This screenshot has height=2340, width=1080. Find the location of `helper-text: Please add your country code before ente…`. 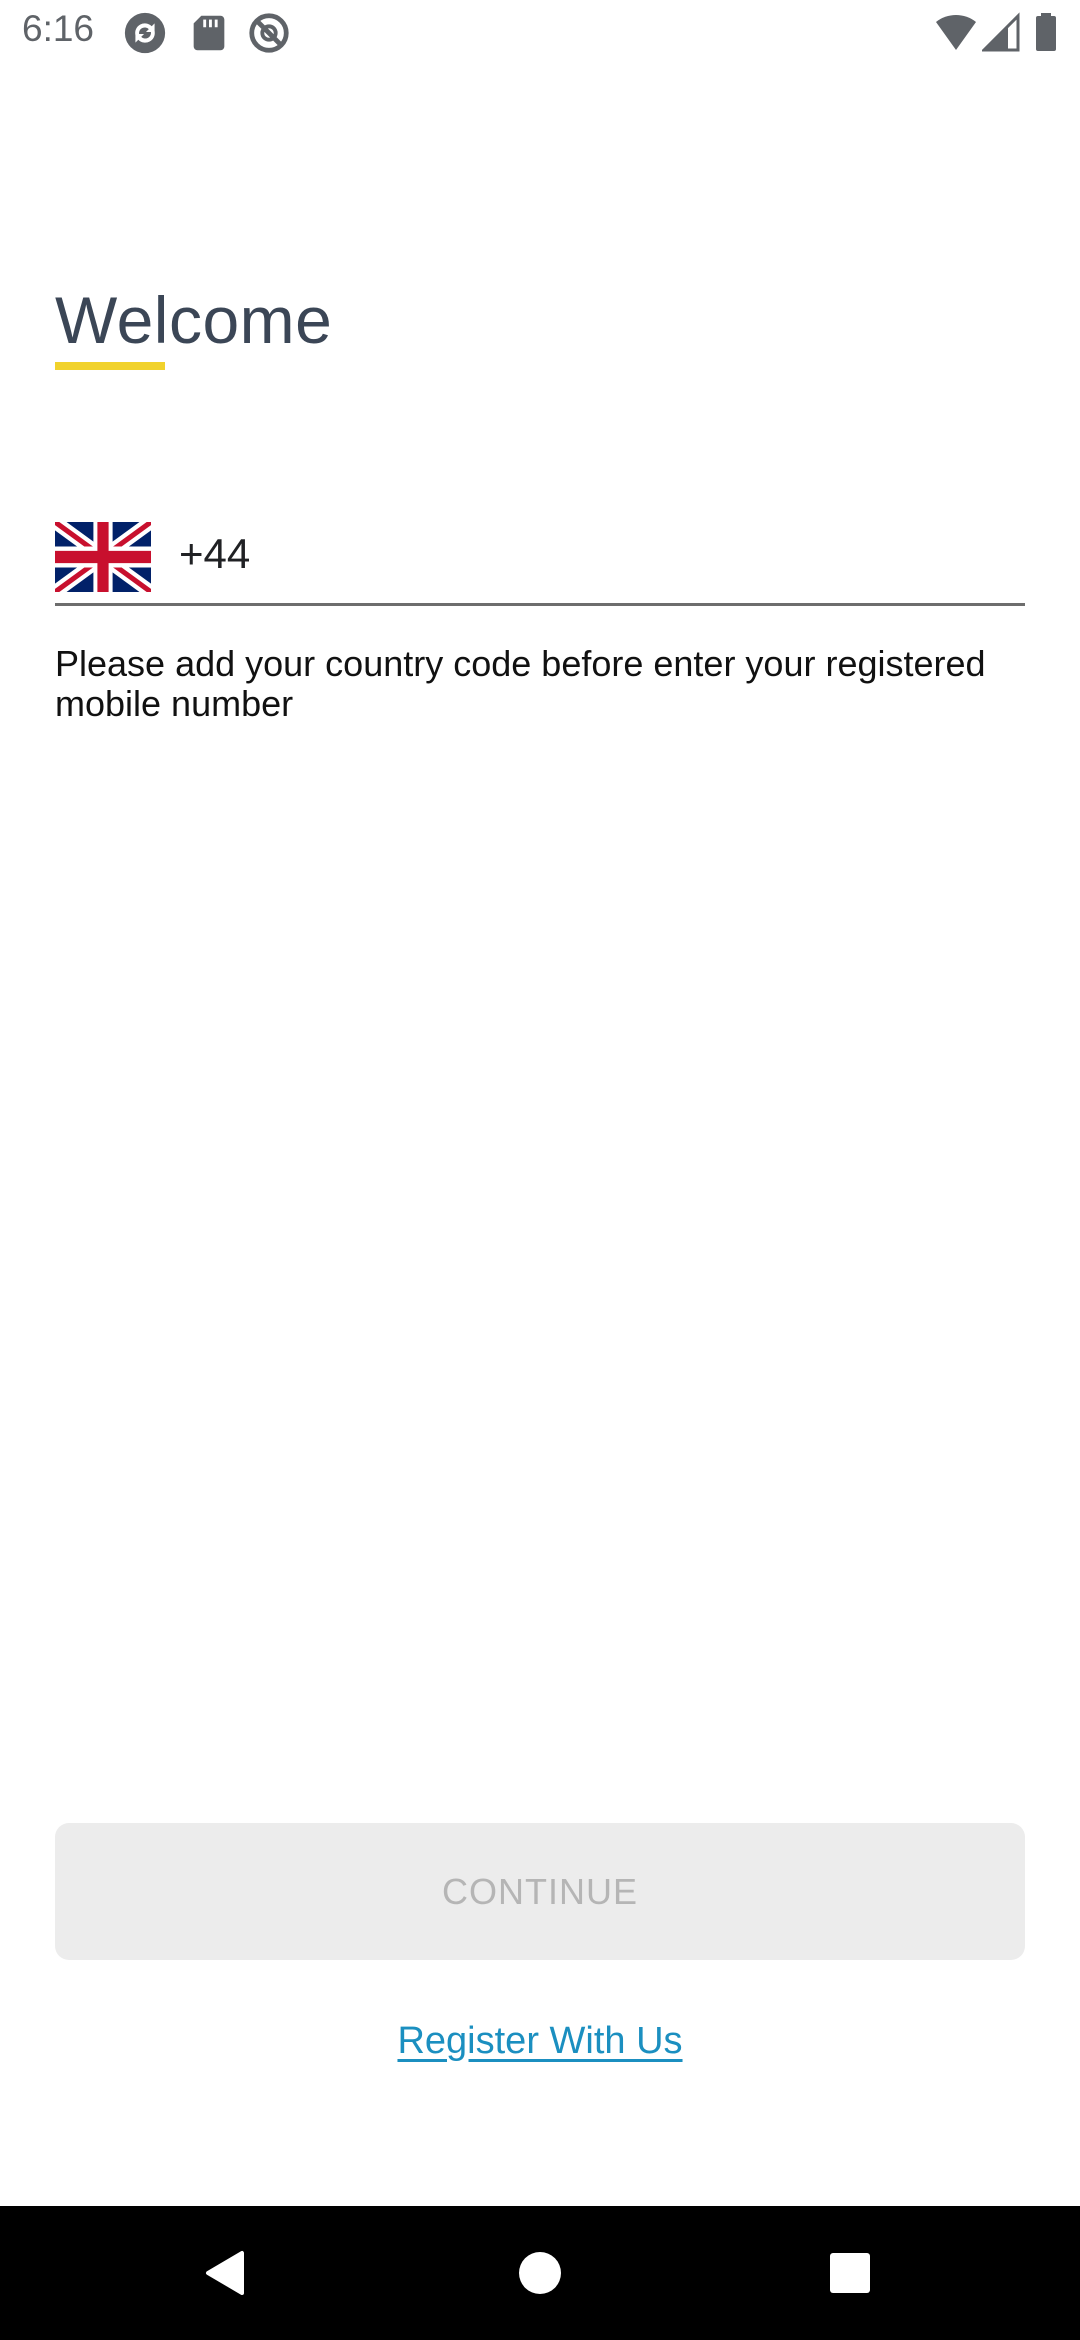

helper-text: Please add your country code before ente… is located at coordinates (520, 683).